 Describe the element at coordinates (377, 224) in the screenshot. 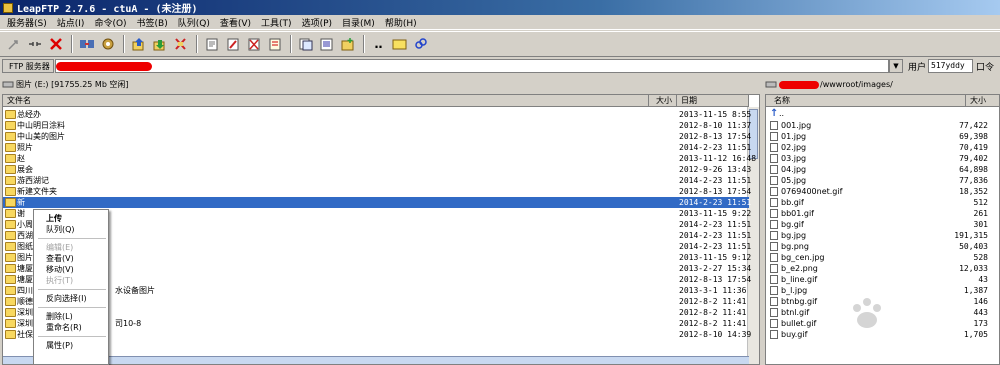

I see `table-row: 小周 2014-2-23 11:51` at that location.